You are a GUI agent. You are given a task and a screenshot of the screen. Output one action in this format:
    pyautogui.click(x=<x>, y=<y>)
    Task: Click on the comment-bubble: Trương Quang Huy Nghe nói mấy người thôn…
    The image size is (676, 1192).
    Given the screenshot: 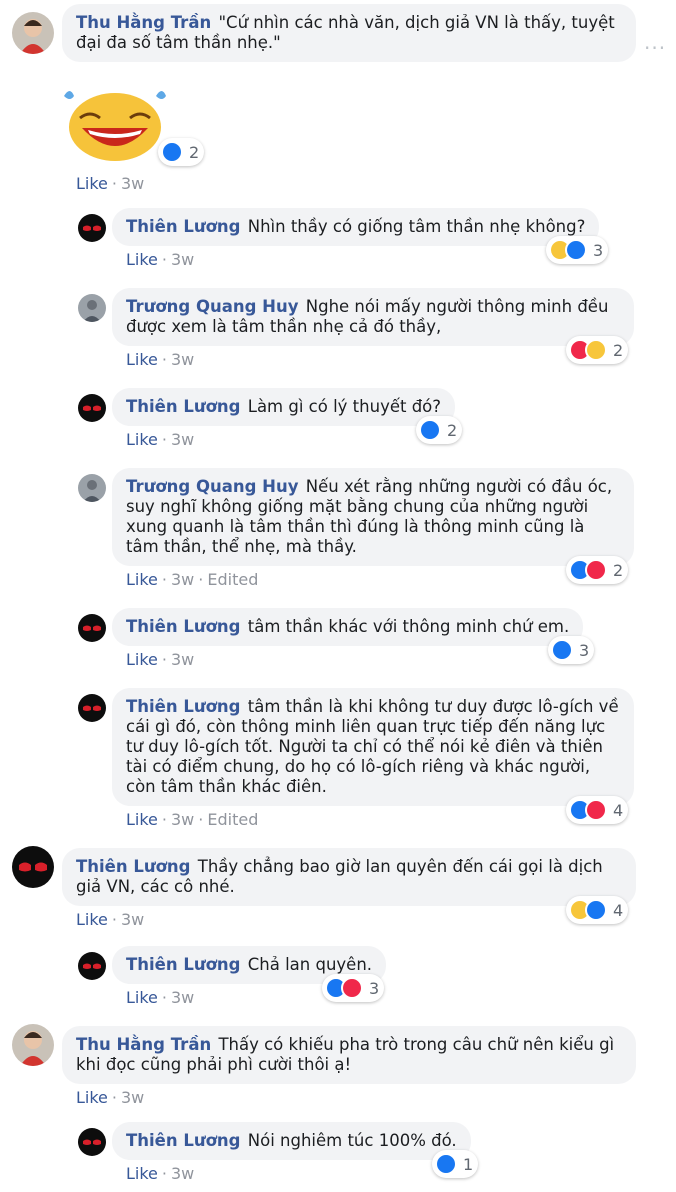 What is the action you would take?
    pyautogui.click(x=373, y=317)
    